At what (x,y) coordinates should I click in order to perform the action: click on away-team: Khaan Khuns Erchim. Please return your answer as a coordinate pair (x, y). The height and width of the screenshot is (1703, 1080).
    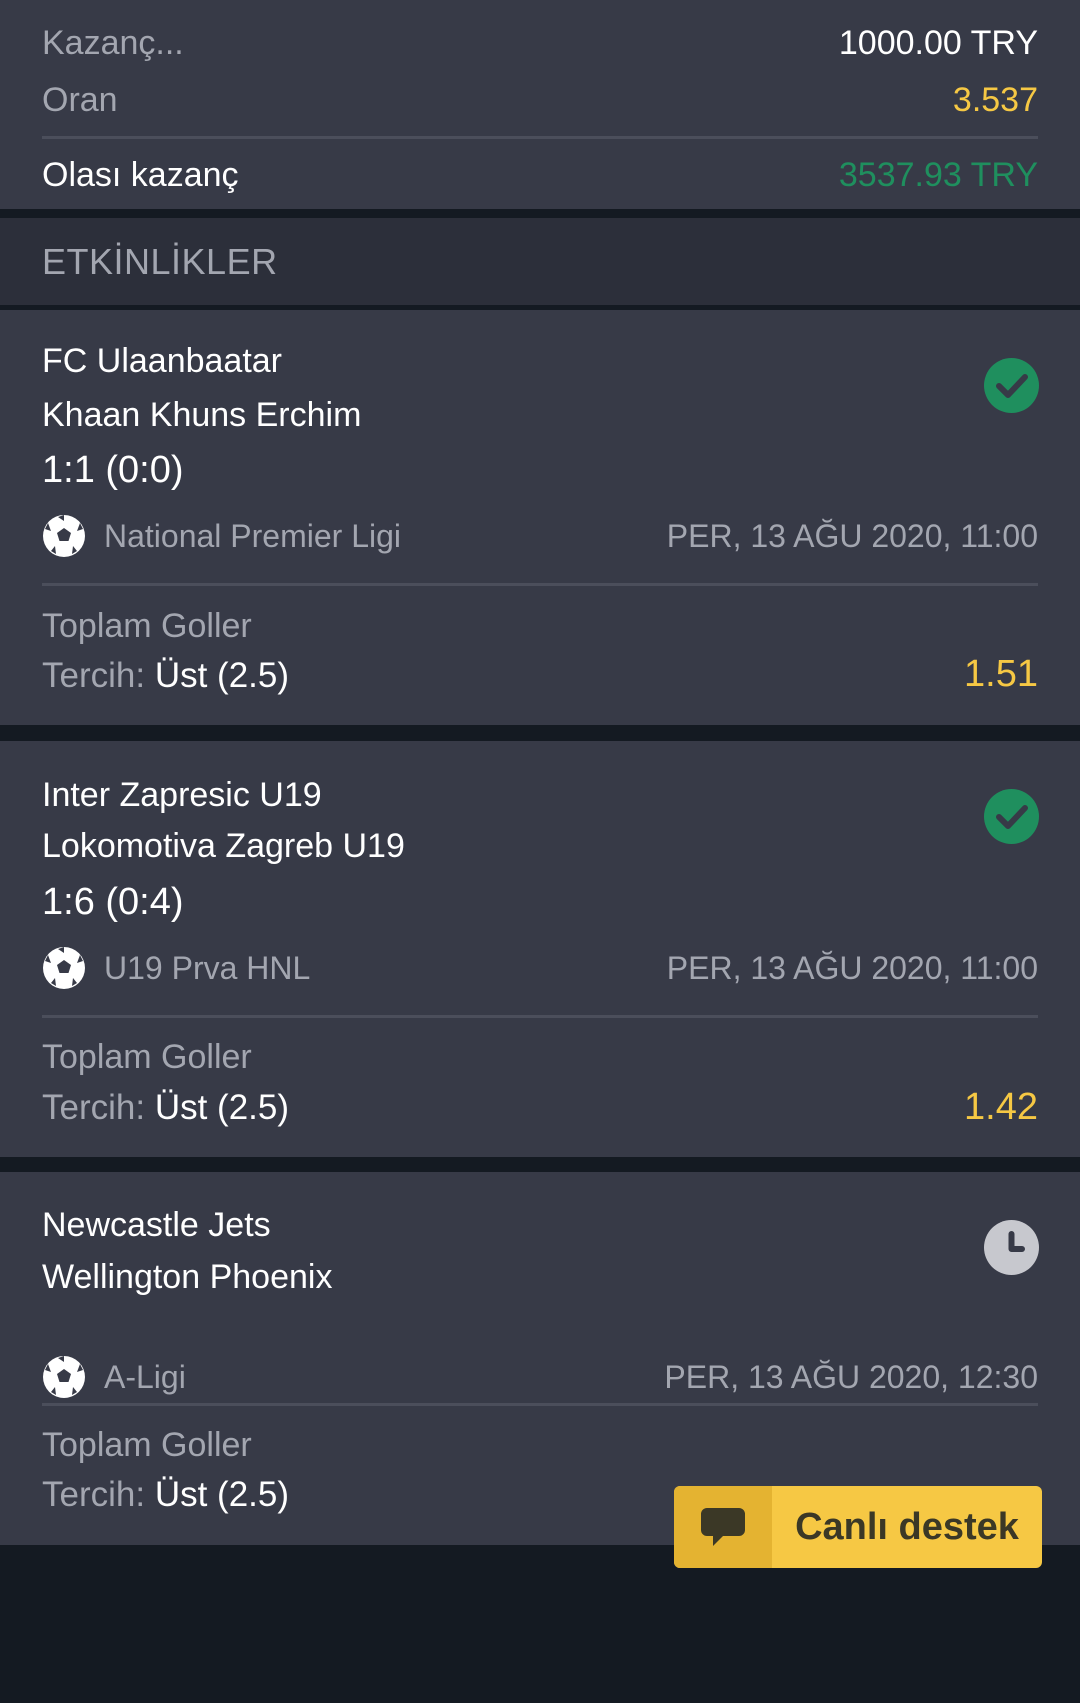
    Looking at the image, I should click on (202, 415).